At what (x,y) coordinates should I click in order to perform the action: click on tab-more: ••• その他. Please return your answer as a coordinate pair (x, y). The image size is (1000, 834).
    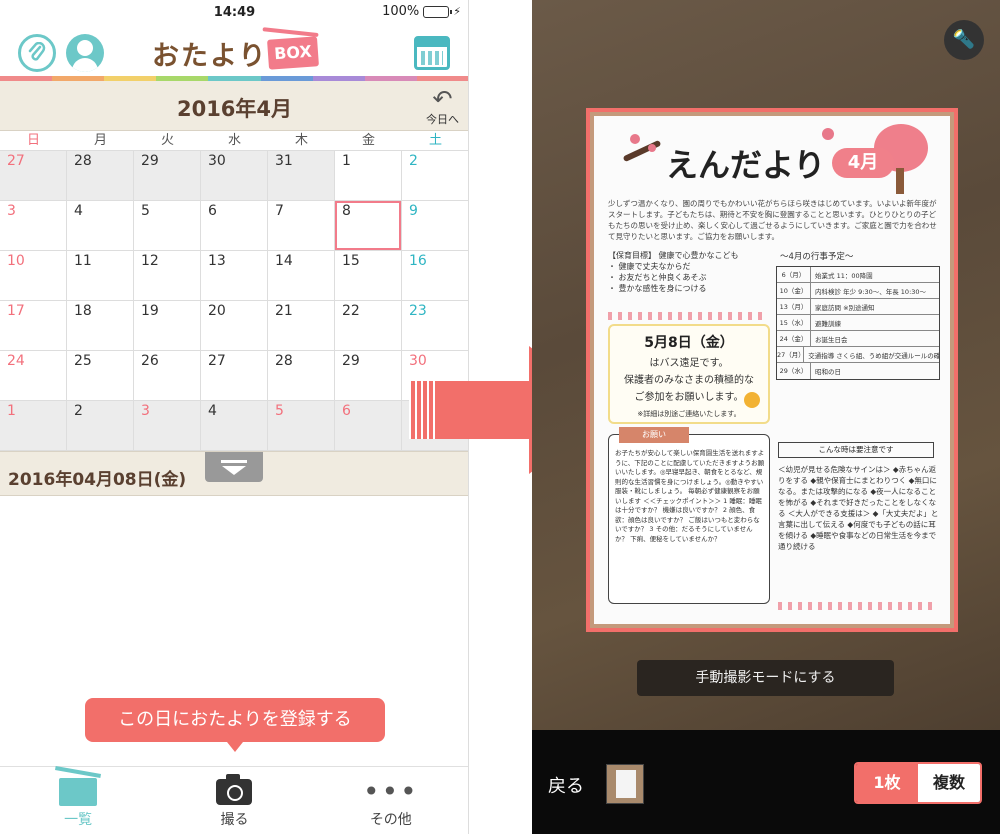
    Looking at the image, I should click on (390, 800).